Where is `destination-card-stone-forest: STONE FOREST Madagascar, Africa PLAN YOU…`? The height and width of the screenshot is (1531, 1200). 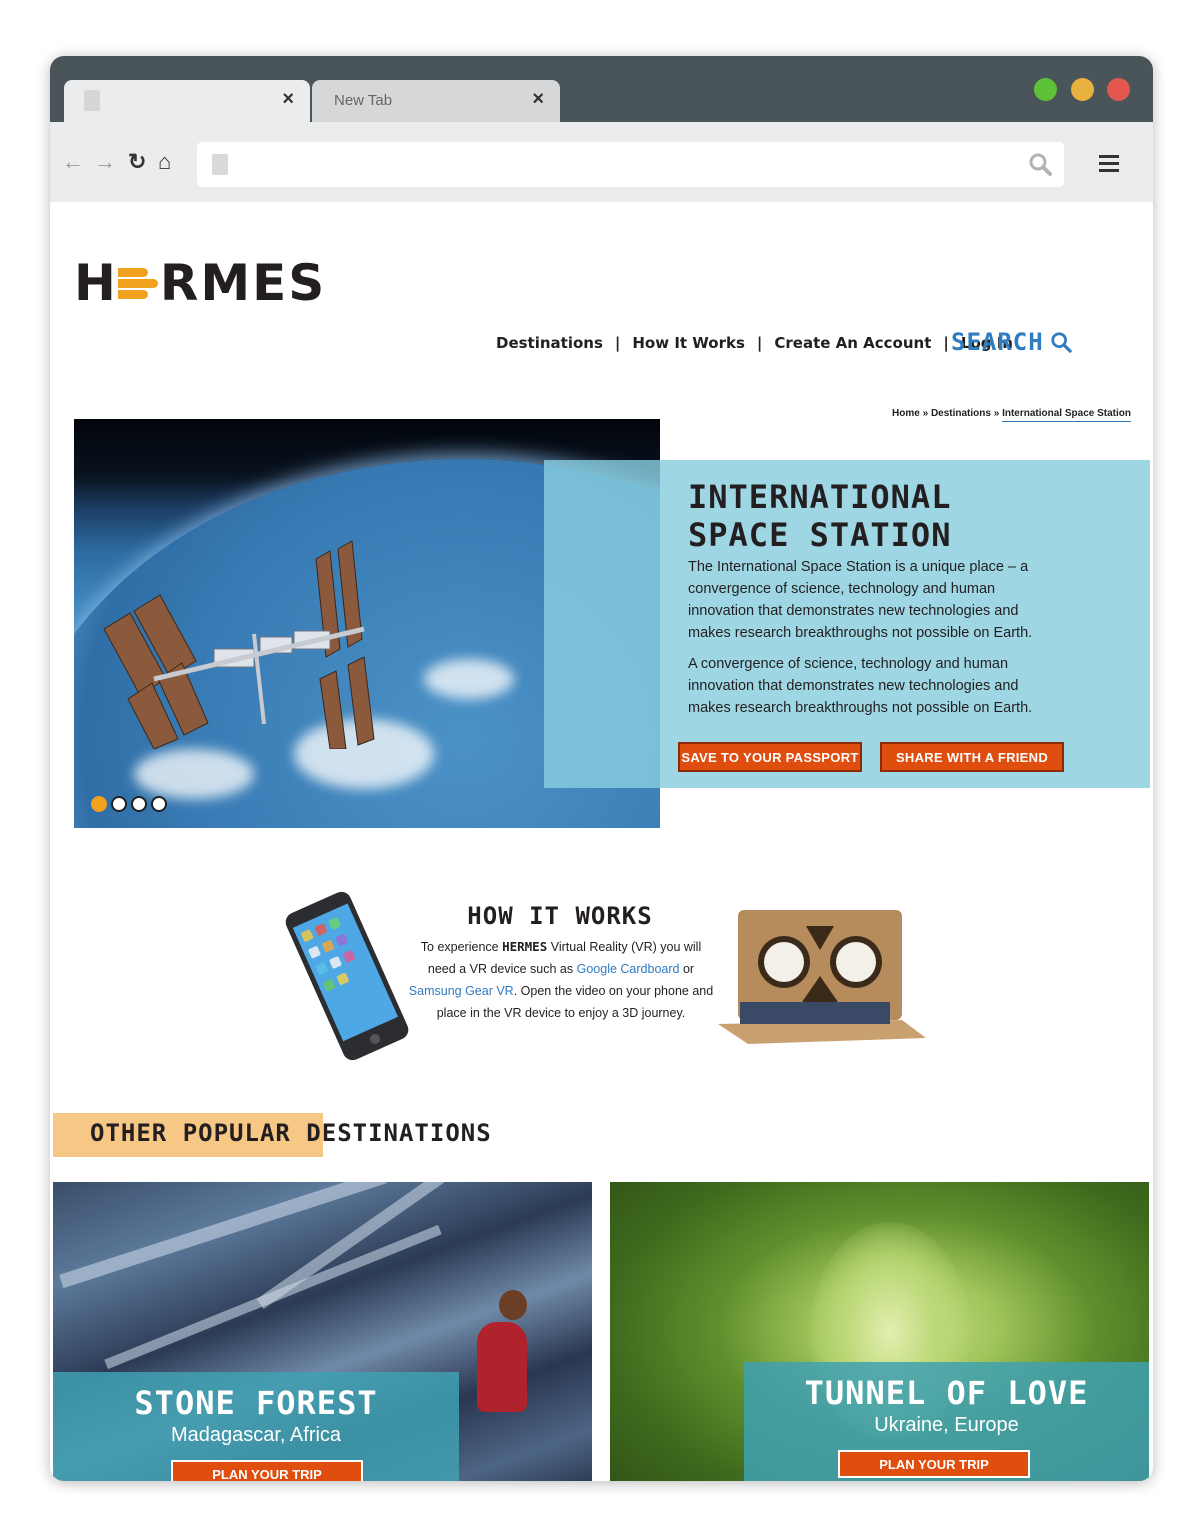 destination-card-stone-forest: STONE FOREST Madagascar, Africa PLAN YOU… is located at coordinates (322, 1331).